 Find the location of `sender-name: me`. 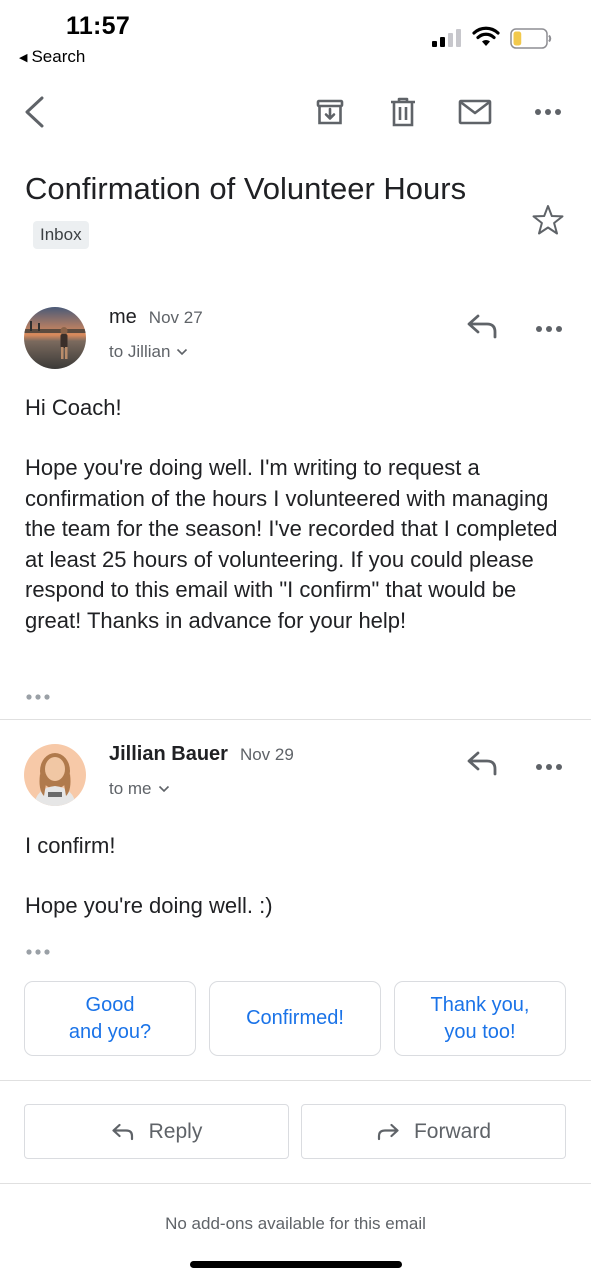

sender-name: me is located at coordinates (123, 317).